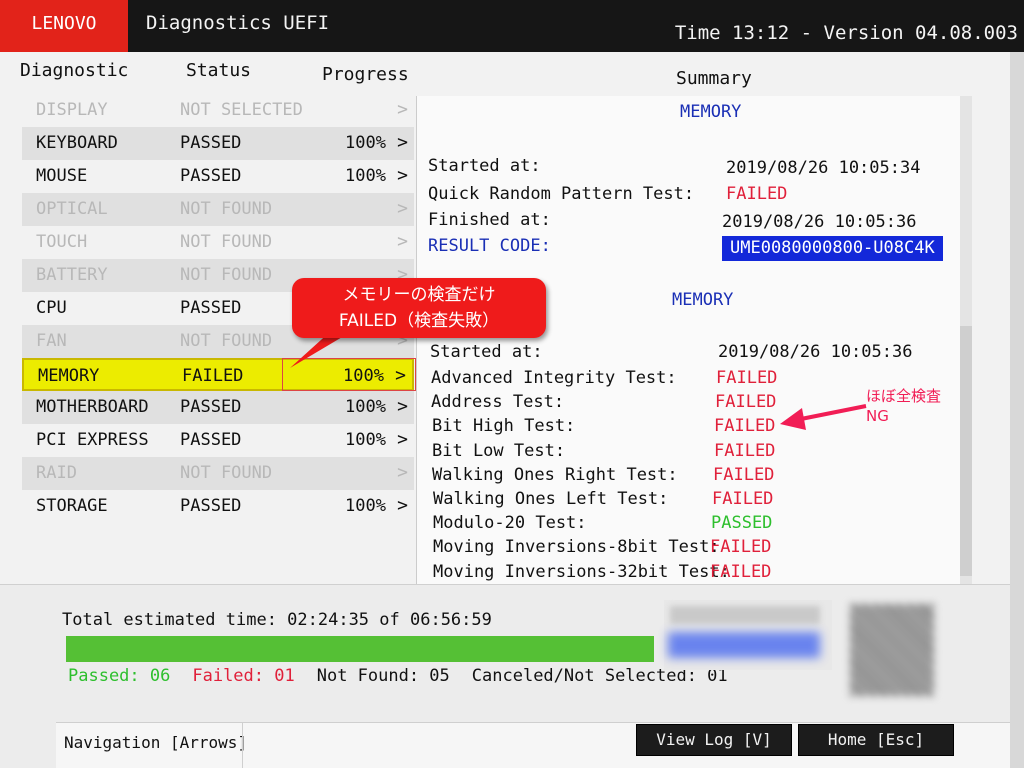  What do you see at coordinates (904, 396) in the screenshot?
I see `ng-note-line-1: ほぼ全検査` at bounding box center [904, 396].